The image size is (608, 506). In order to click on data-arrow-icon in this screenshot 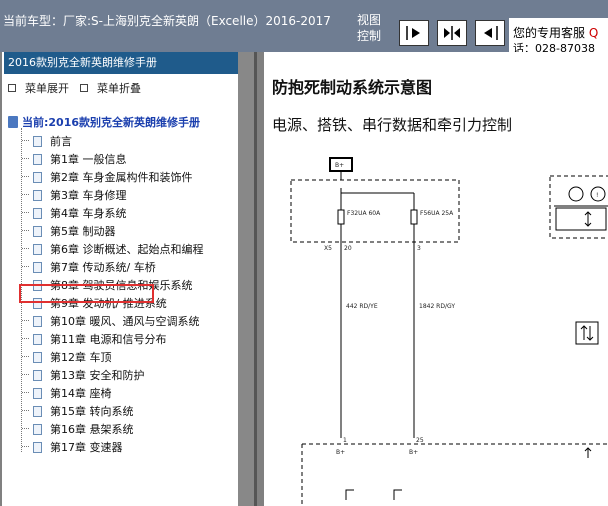, I will do `click(587, 333)`.